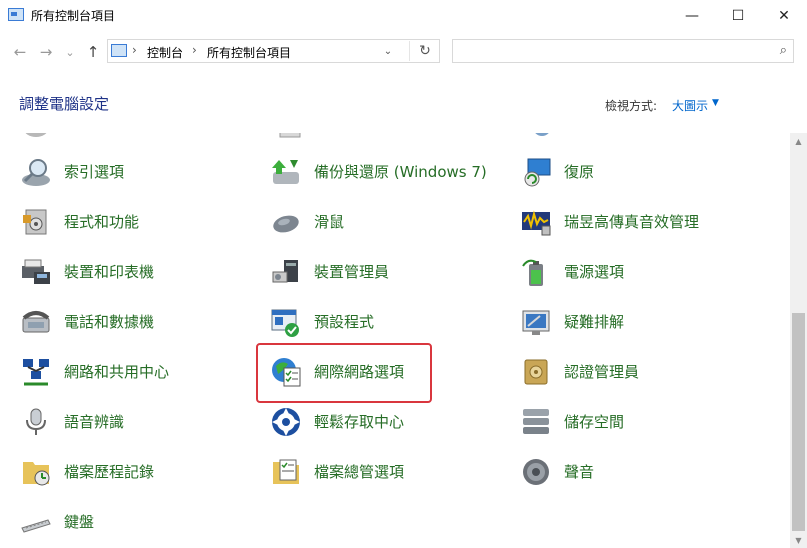 The height and width of the screenshot is (548, 807). I want to click on item-file-history: 檔案歷程記錄, so click(140, 472).